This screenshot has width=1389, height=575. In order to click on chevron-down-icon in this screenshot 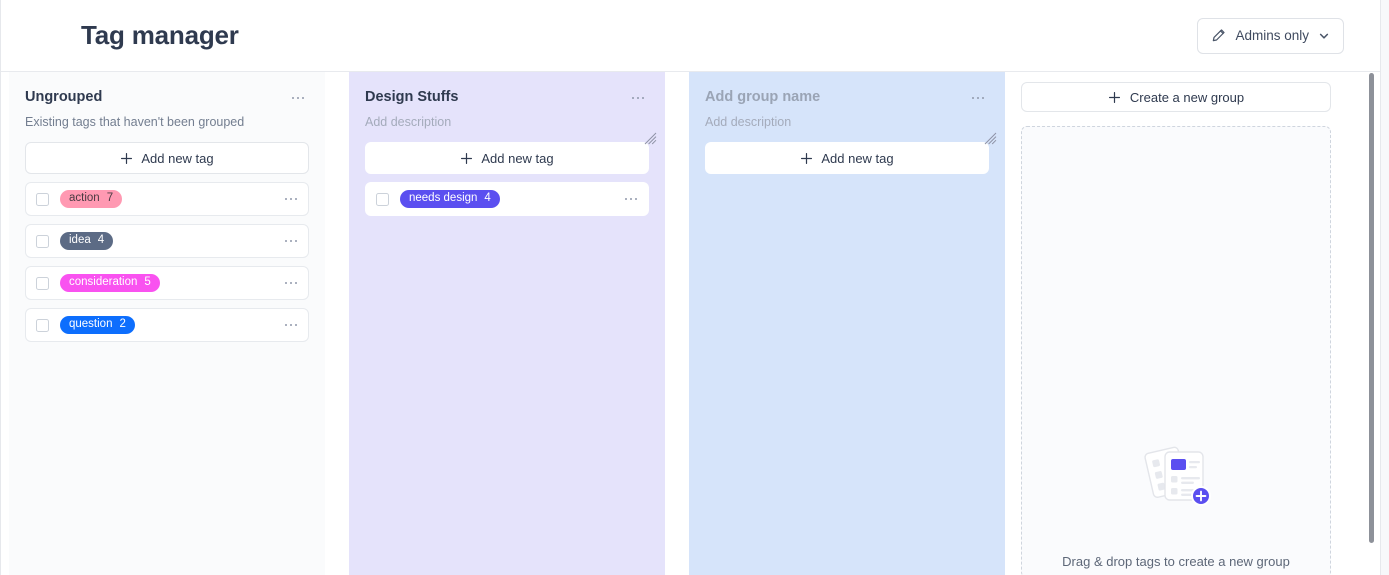, I will do `click(1324, 36)`.